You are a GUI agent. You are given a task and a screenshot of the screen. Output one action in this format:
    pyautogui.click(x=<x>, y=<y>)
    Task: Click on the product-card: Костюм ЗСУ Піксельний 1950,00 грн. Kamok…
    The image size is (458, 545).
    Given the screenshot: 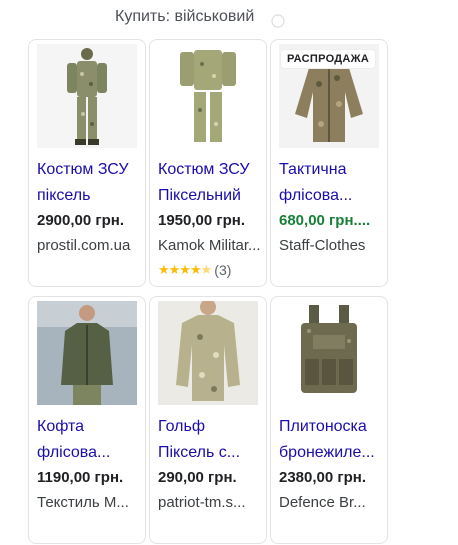 What is the action you would take?
    pyautogui.click(x=208, y=163)
    